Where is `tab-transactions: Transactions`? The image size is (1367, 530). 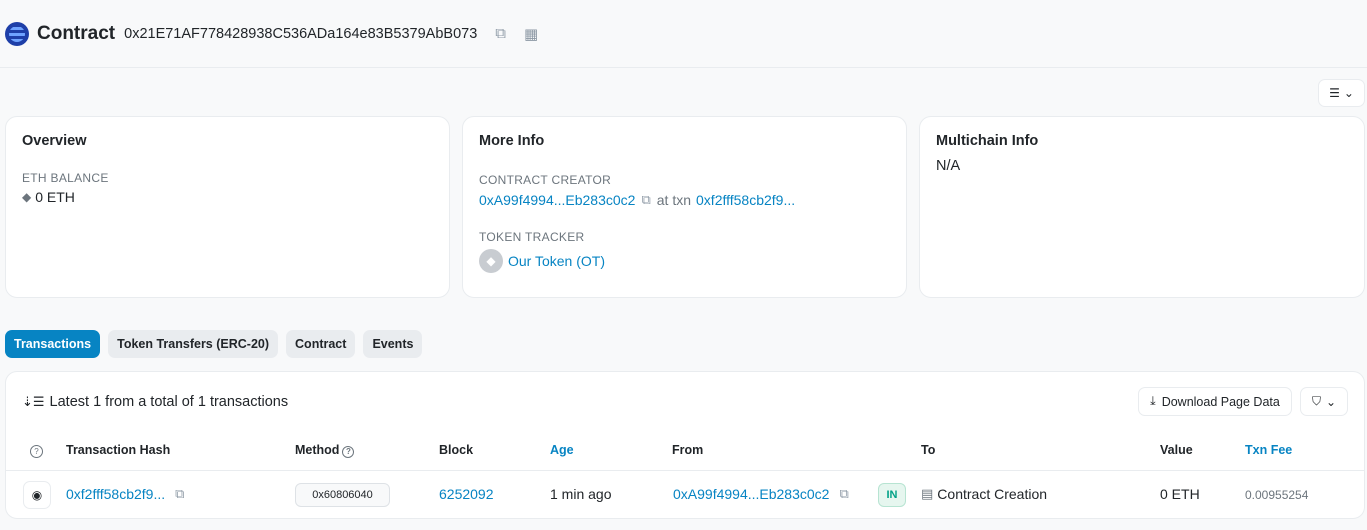
tab-transactions: Transactions is located at coordinates (53, 344).